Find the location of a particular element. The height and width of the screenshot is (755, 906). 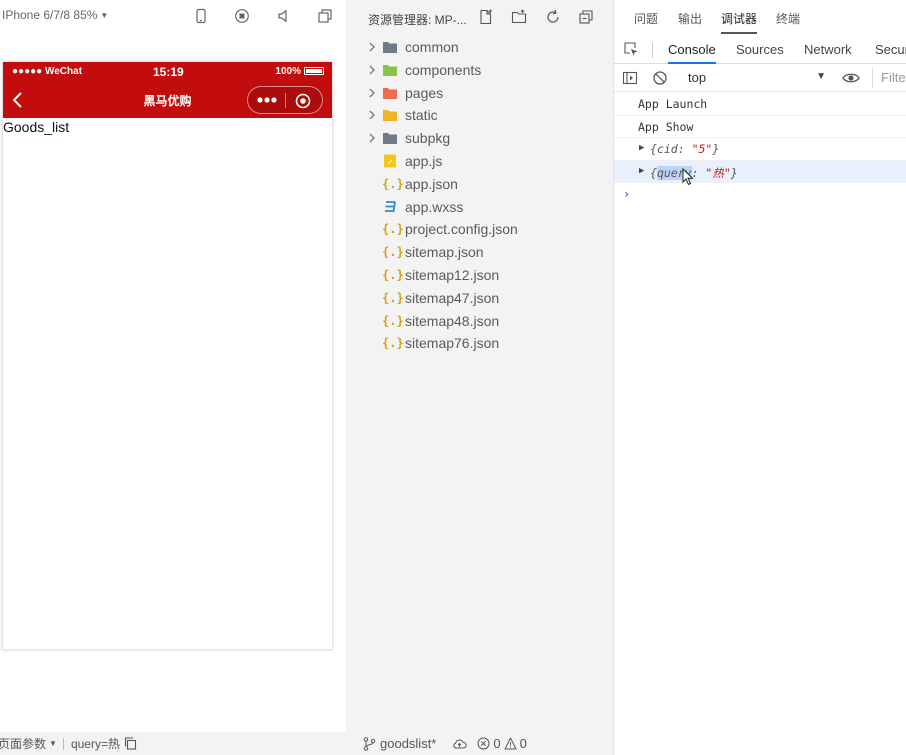

console-toolbar: top ▼ Filter is located at coordinates (760, 78).